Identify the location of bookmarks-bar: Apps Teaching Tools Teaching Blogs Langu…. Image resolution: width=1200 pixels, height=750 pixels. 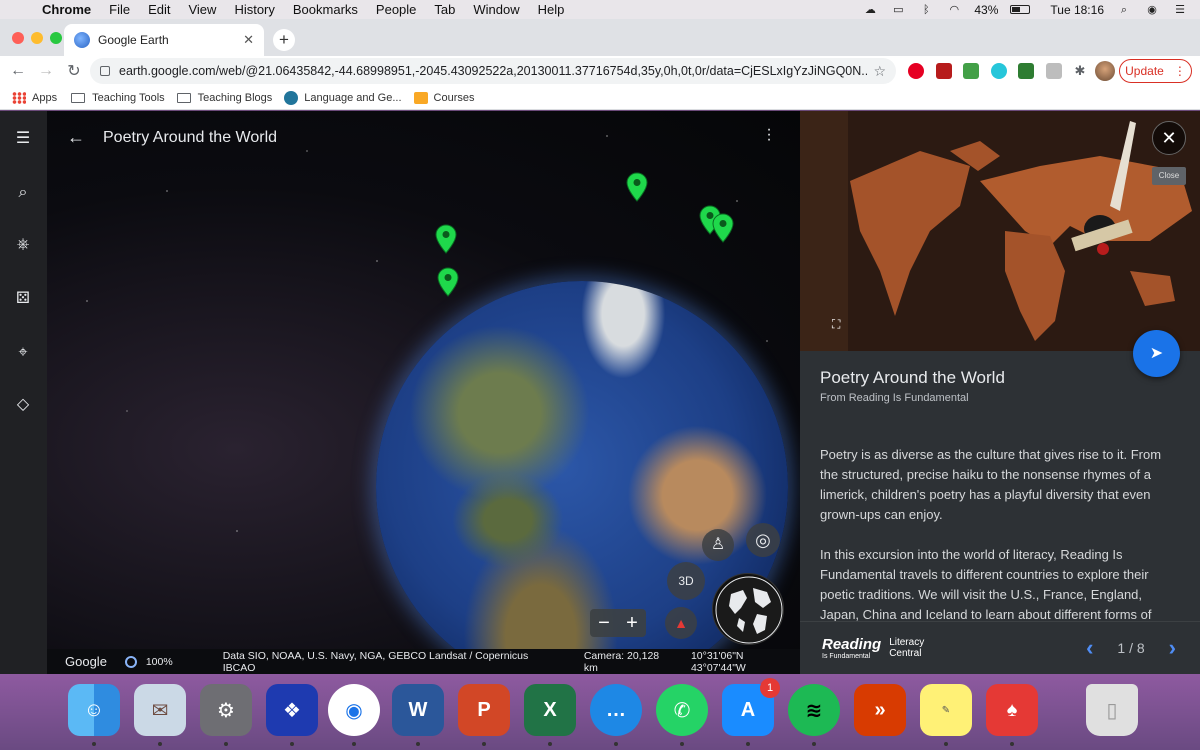
(600, 98).